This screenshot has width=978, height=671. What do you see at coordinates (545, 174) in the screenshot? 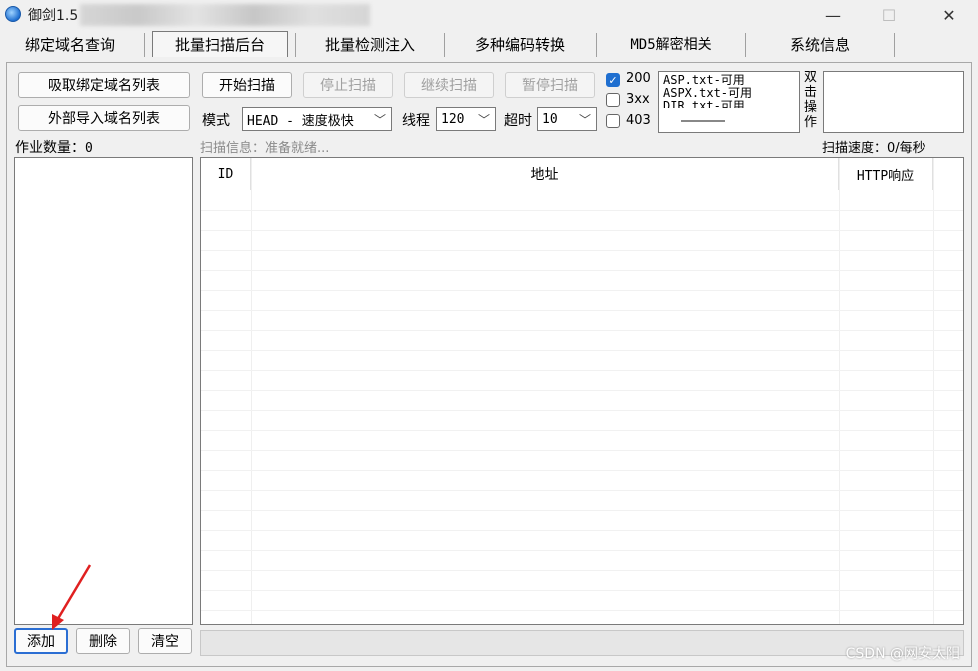
I see `column-header-address: 地址` at bounding box center [545, 174].